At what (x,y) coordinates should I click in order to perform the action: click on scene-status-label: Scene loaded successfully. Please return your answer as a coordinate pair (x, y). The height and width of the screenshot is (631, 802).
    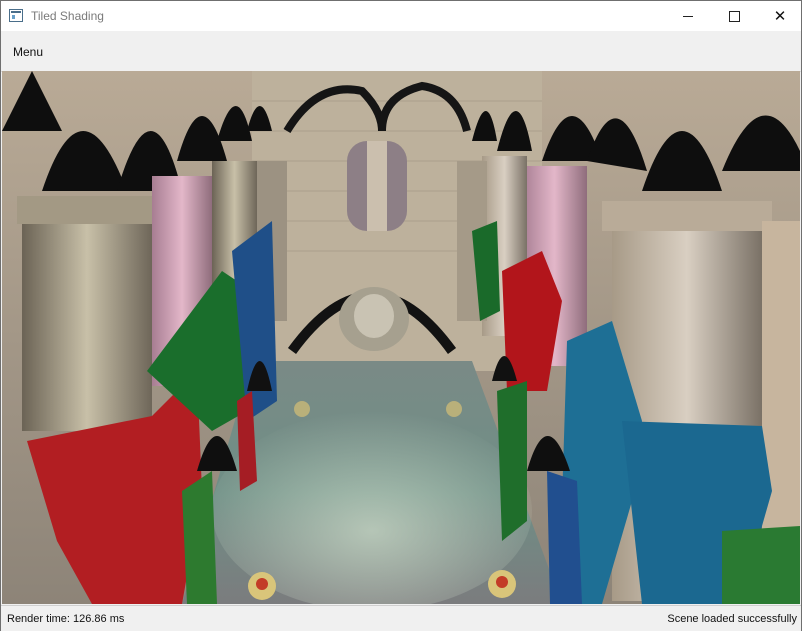
    Looking at the image, I should click on (732, 619).